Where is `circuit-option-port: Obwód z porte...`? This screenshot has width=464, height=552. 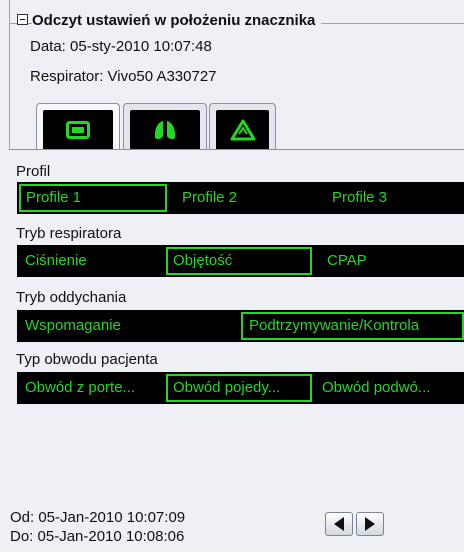 circuit-option-port: Obwód z porte... is located at coordinates (93, 388).